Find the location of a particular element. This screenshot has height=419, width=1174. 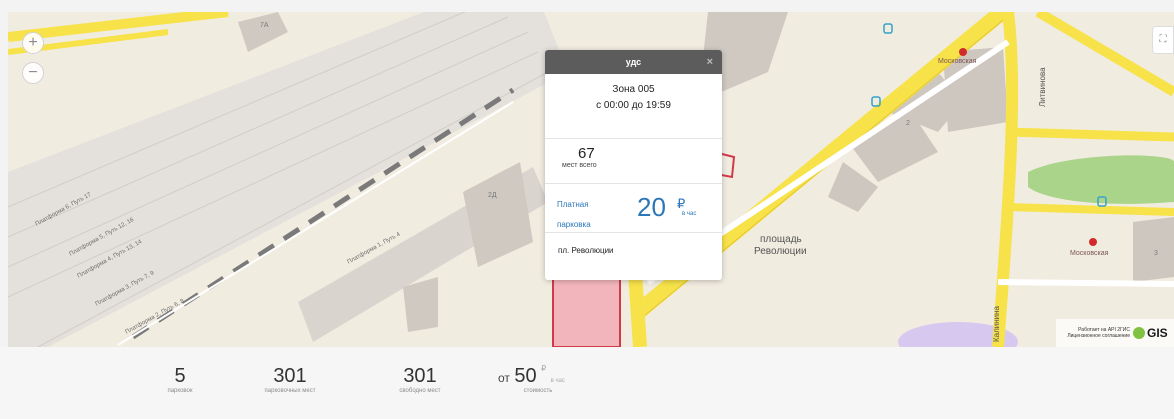

gis-logo: GIS is located at coordinates (1150, 333).